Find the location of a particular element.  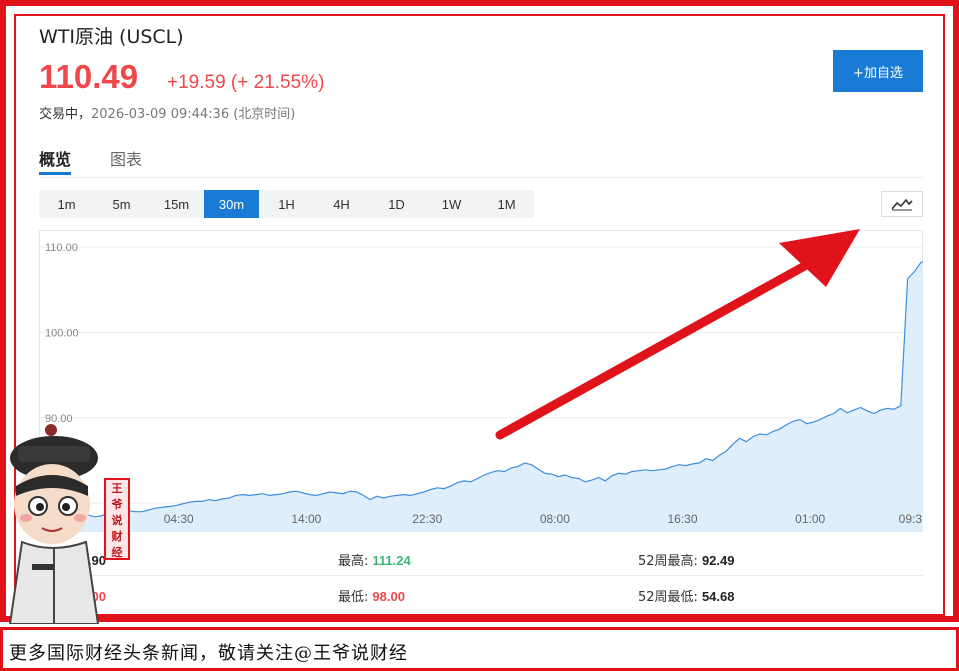

stat-label: 52周最高: is located at coordinates (668, 561).